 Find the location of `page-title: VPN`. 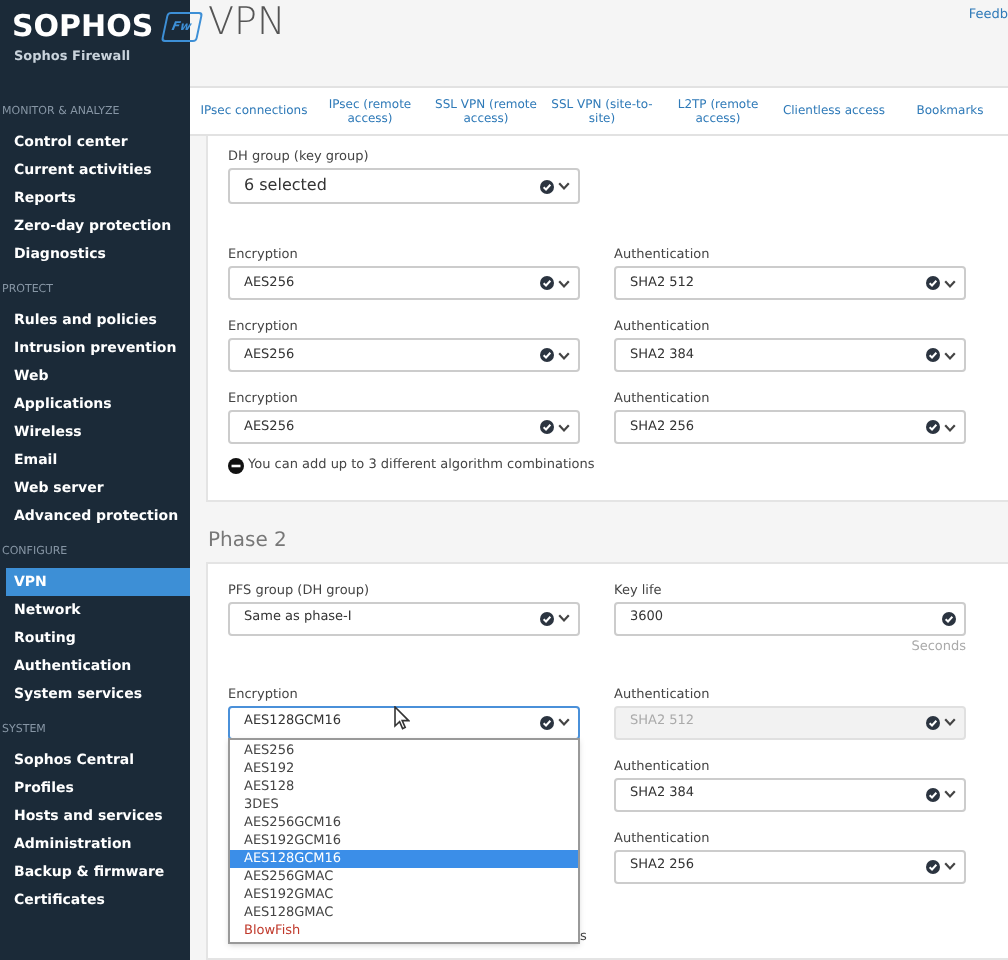

page-title: VPN is located at coordinates (247, 22).